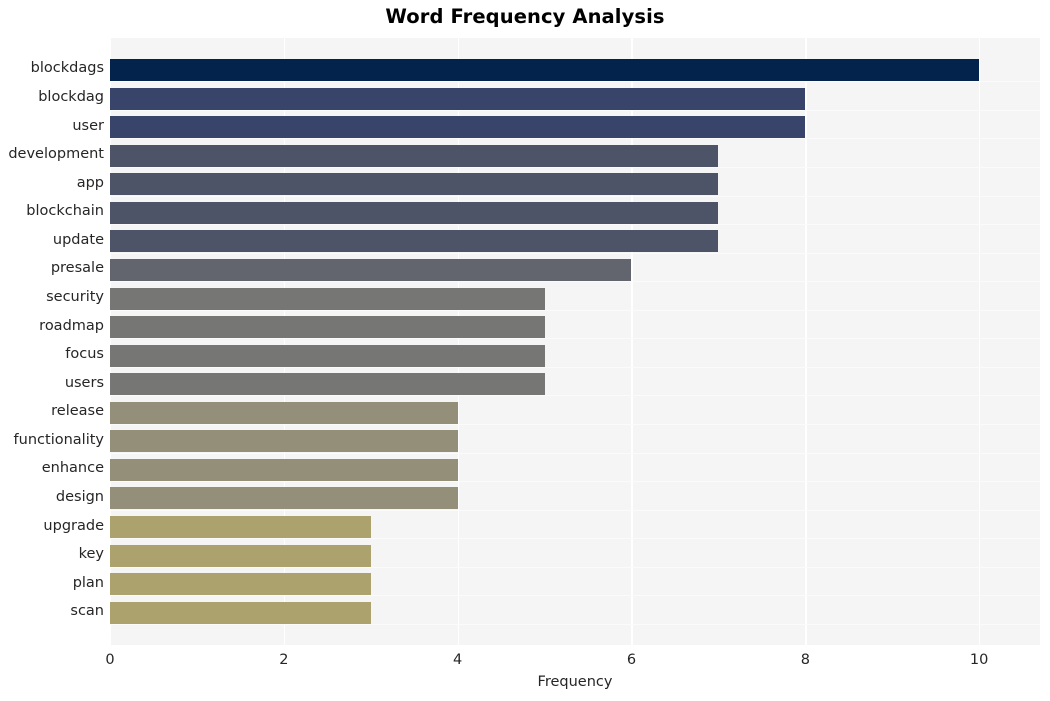  Describe the element at coordinates (84, 354) in the screenshot. I see `y-tick-label: focus` at that location.